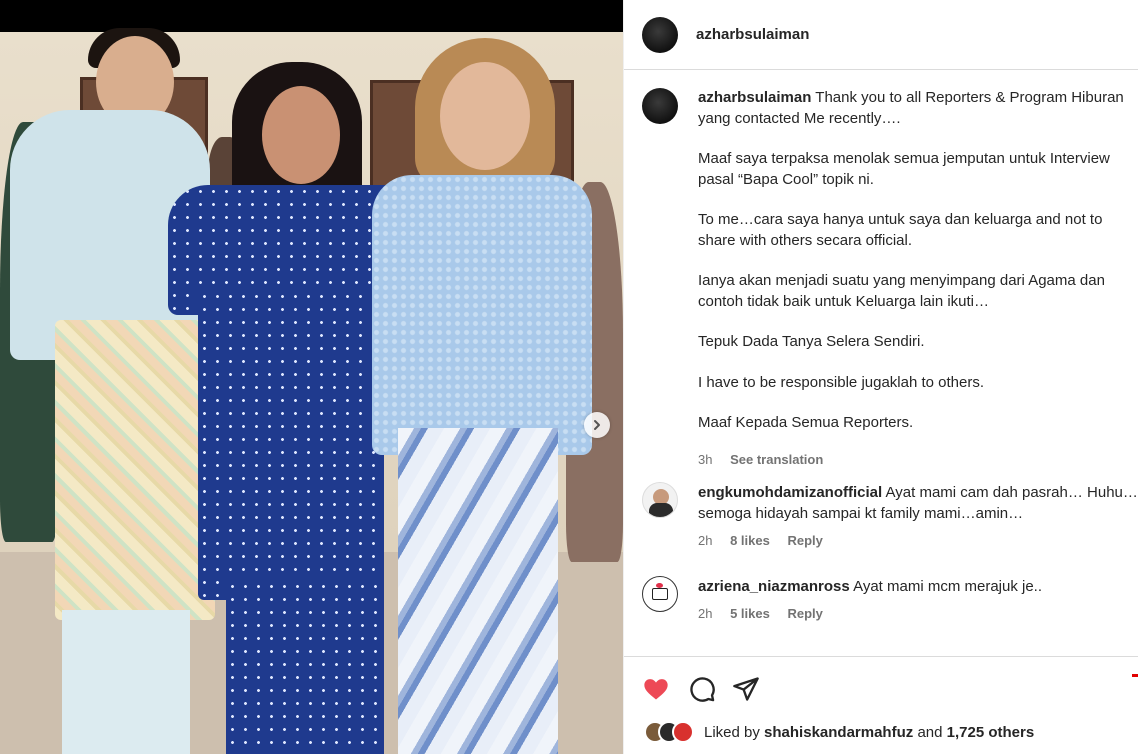  Describe the element at coordinates (881, 35) in the screenshot. I see `post-header: azharbsulaiman` at that location.